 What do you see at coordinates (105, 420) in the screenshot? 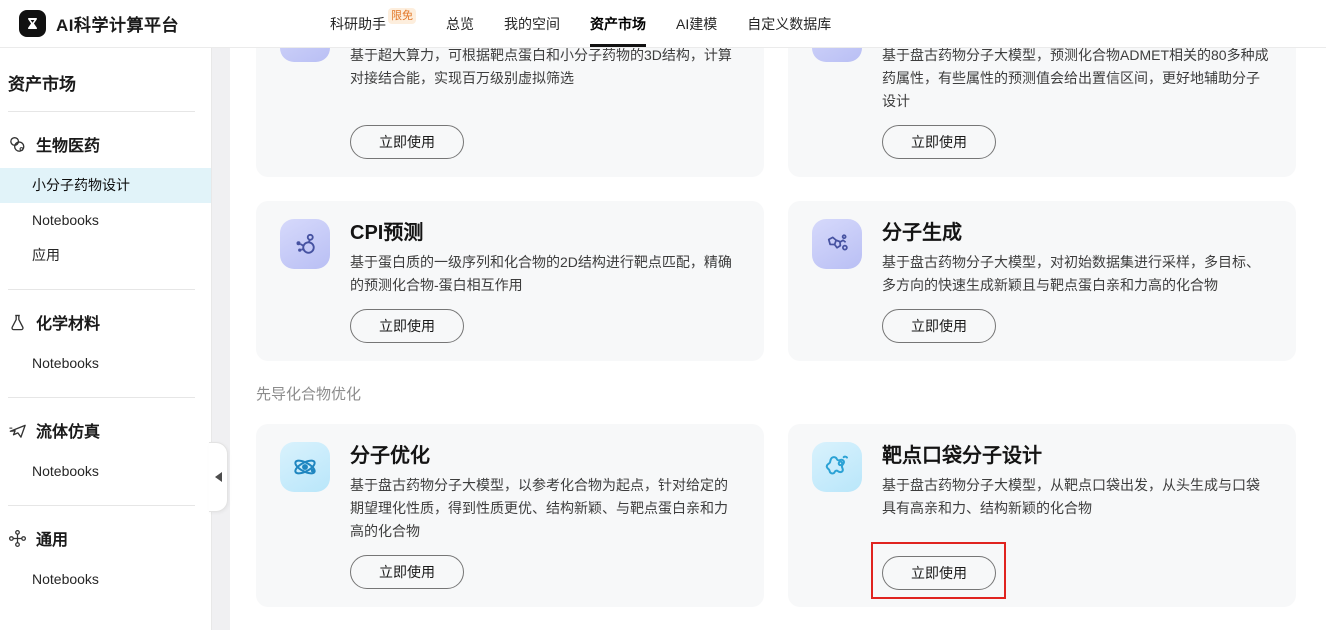
I see `sidebar-section-fluid-simulation: 流体仿真` at bounding box center [105, 420].